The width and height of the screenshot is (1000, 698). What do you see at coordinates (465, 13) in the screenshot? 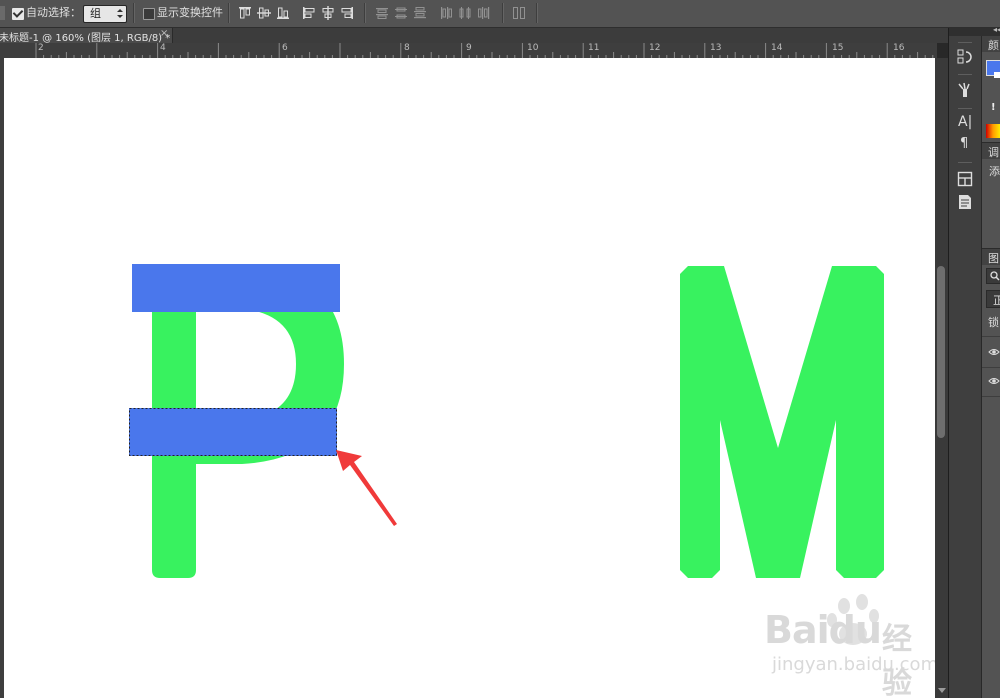
I see `distribute-hcenter-icon` at bounding box center [465, 13].